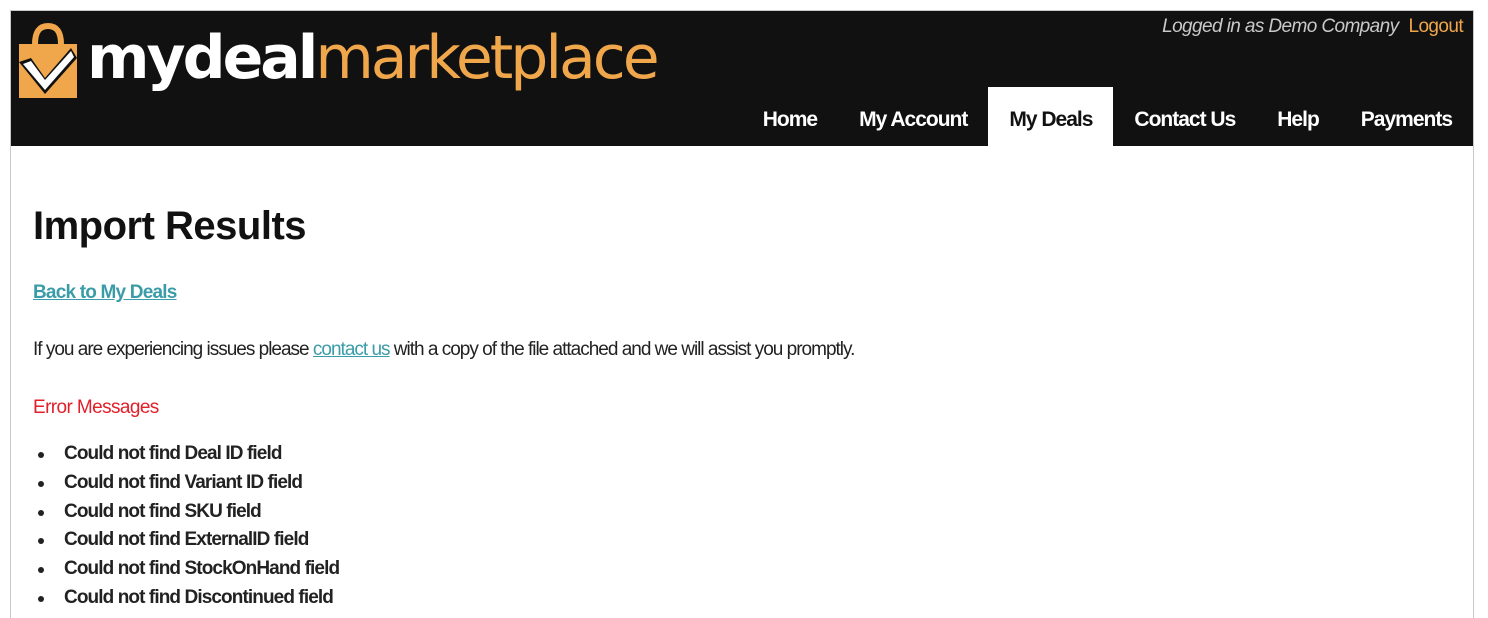 The image size is (1488, 618). Describe the element at coordinates (1184, 116) in the screenshot. I see `nav-item-contact-us: Contact Us` at that location.